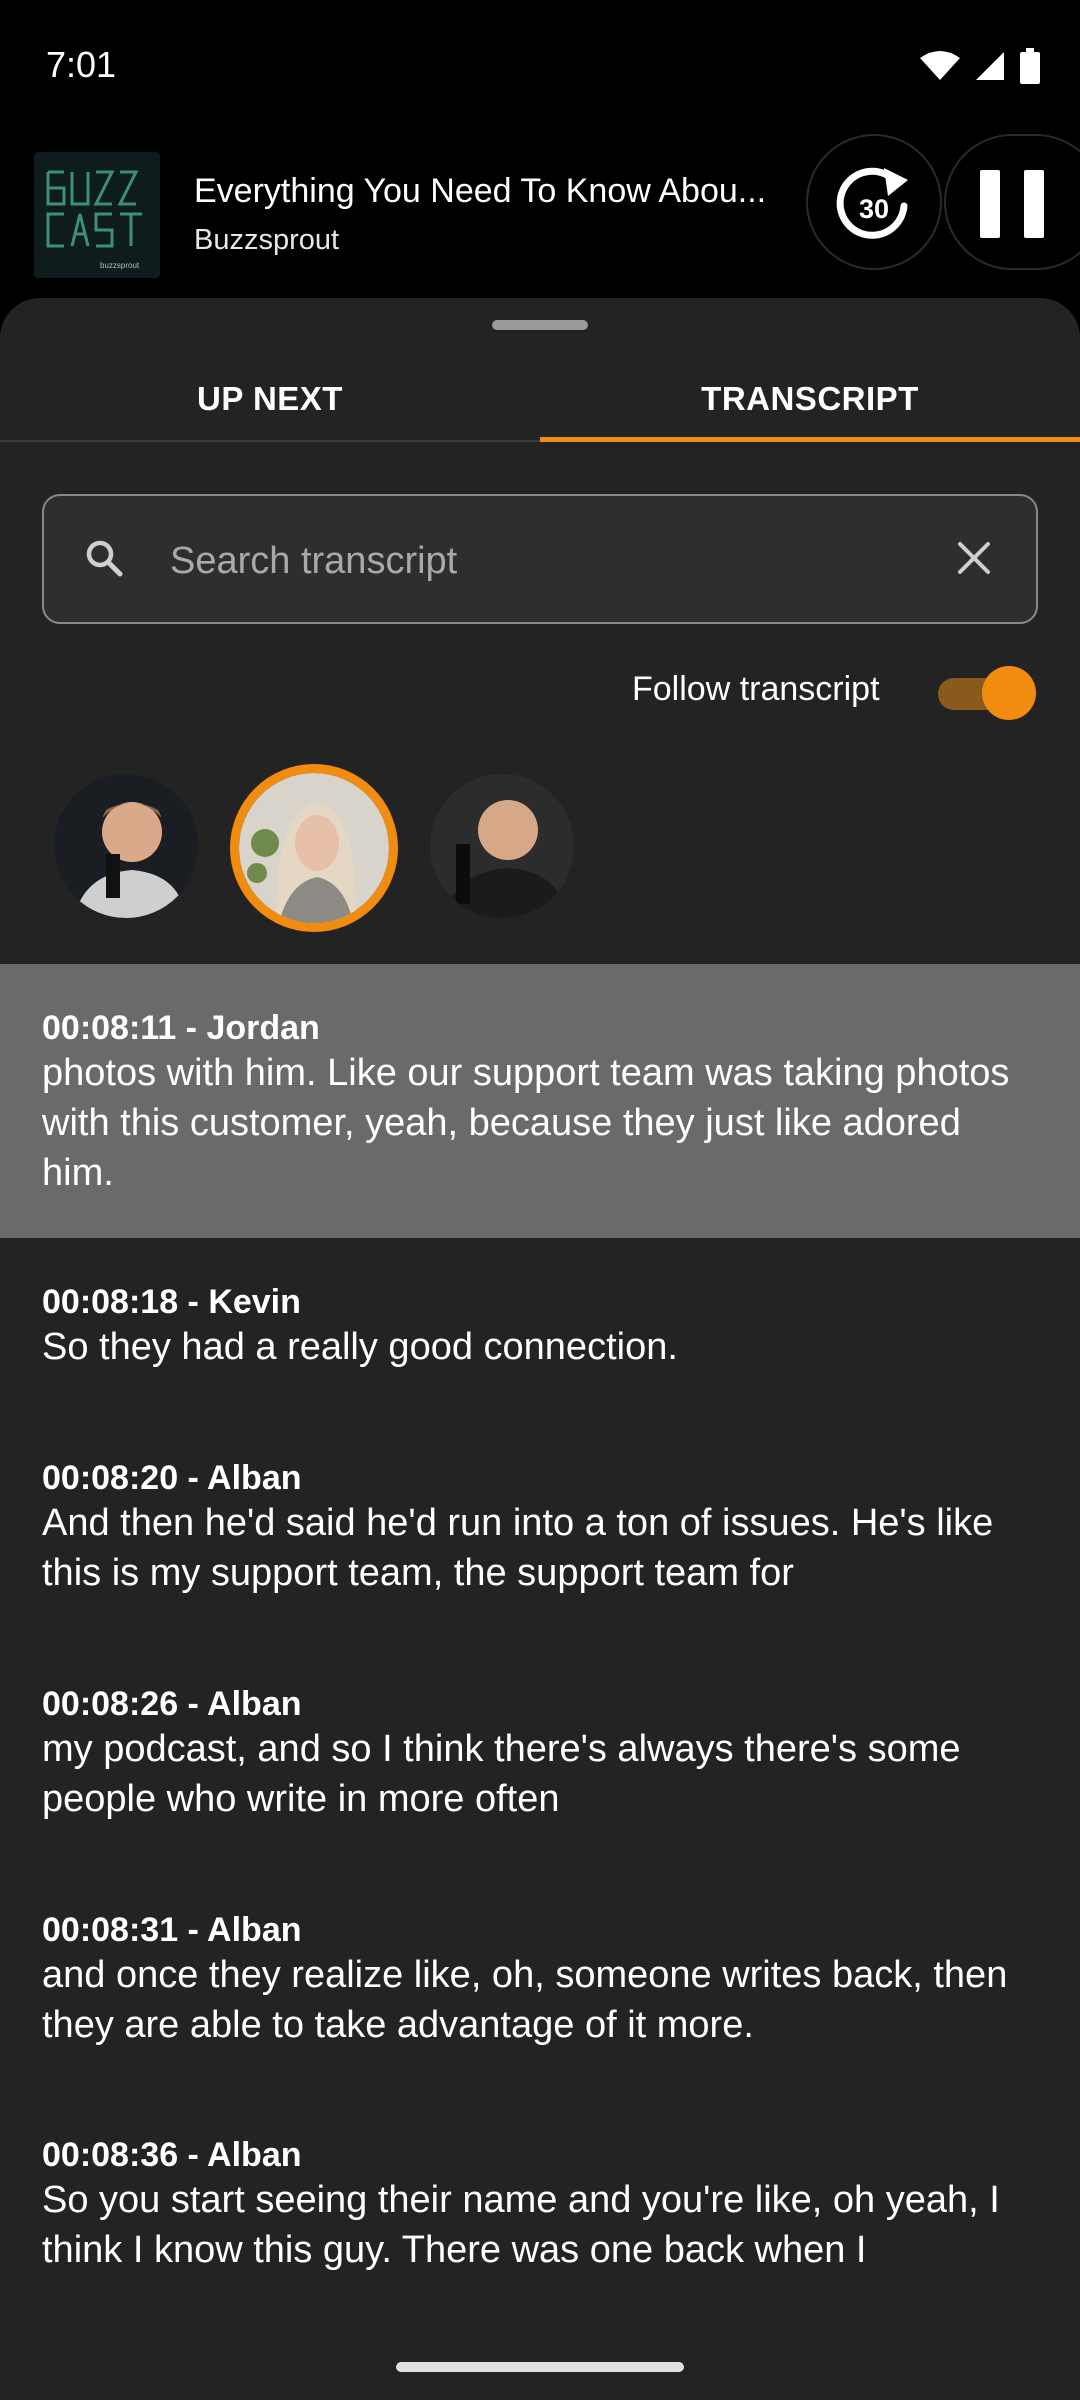 Image resolution: width=1080 pixels, height=2400 pixels. Describe the element at coordinates (990, 204) in the screenshot. I see `pause-icon` at that location.